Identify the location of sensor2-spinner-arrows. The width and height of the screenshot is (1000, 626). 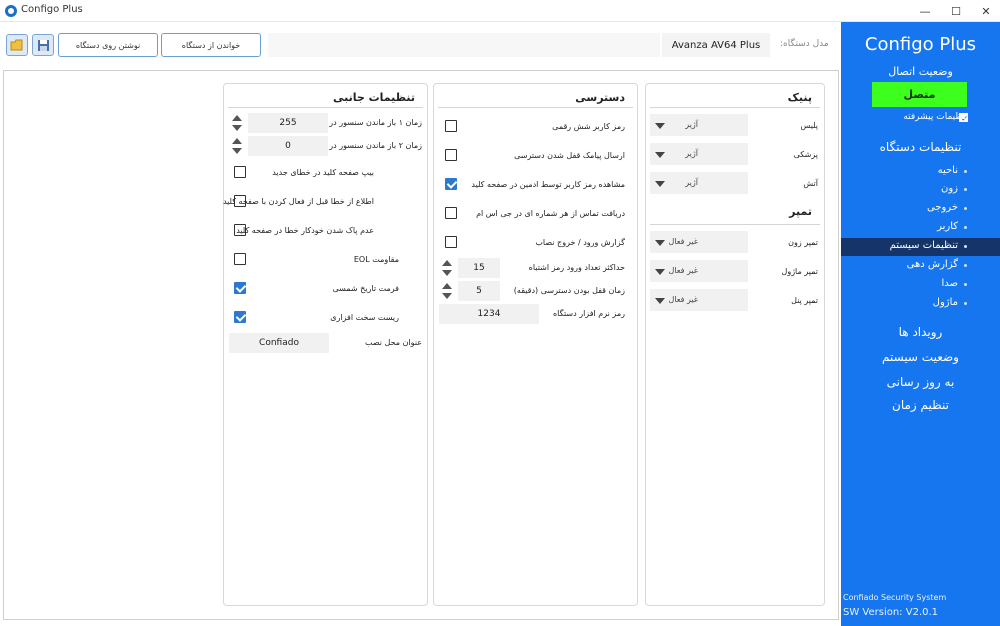
(237, 146).